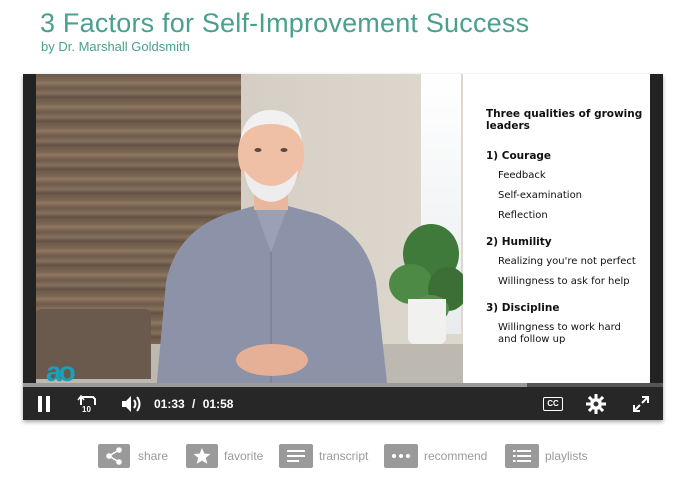 Image resolution: width=677 pixels, height=481 pixels. What do you see at coordinates (523, 308) in the screenshot?
I see `slide-section-title: 3) Discipline` at bounding box center [523, 308].